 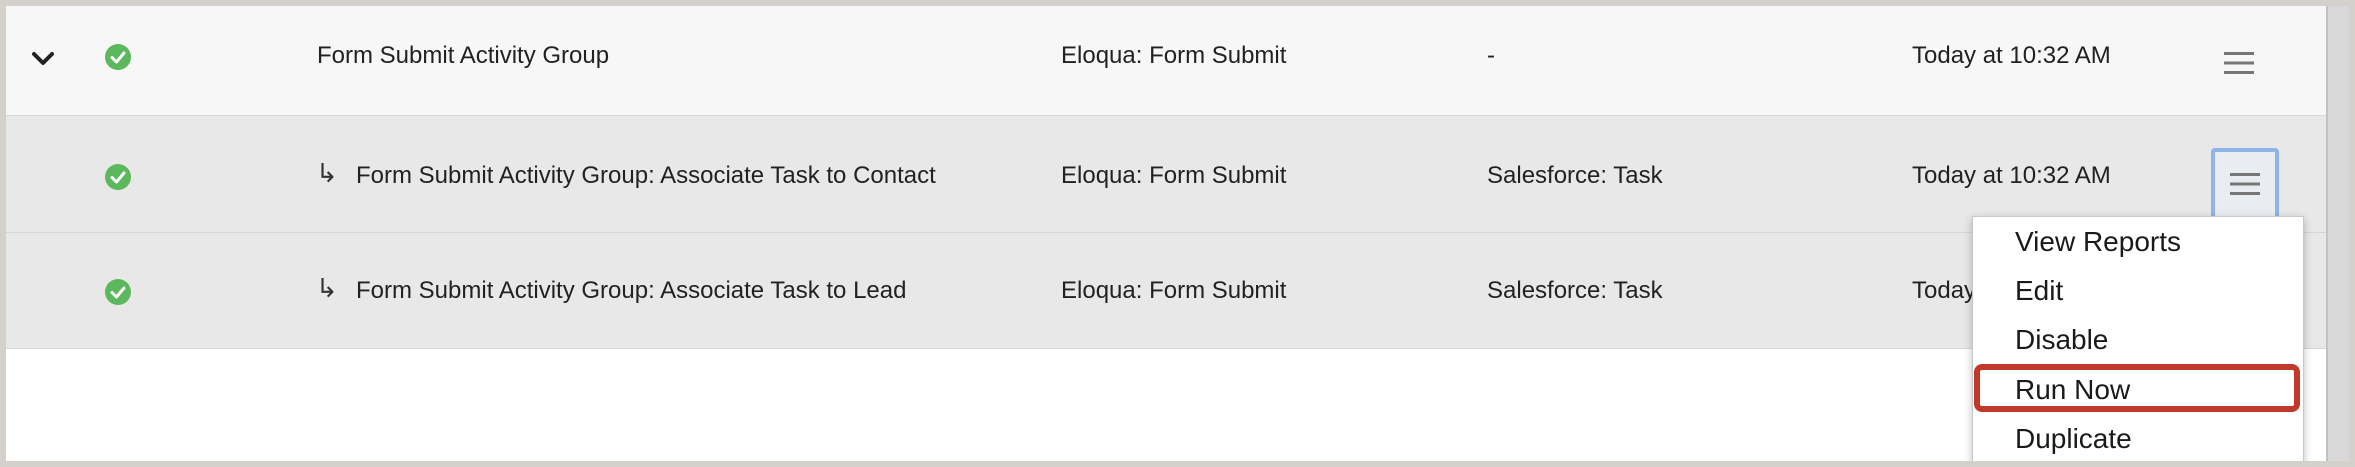 I want to click on menu-item-disable: Disable, so click(x=2061, y=340).